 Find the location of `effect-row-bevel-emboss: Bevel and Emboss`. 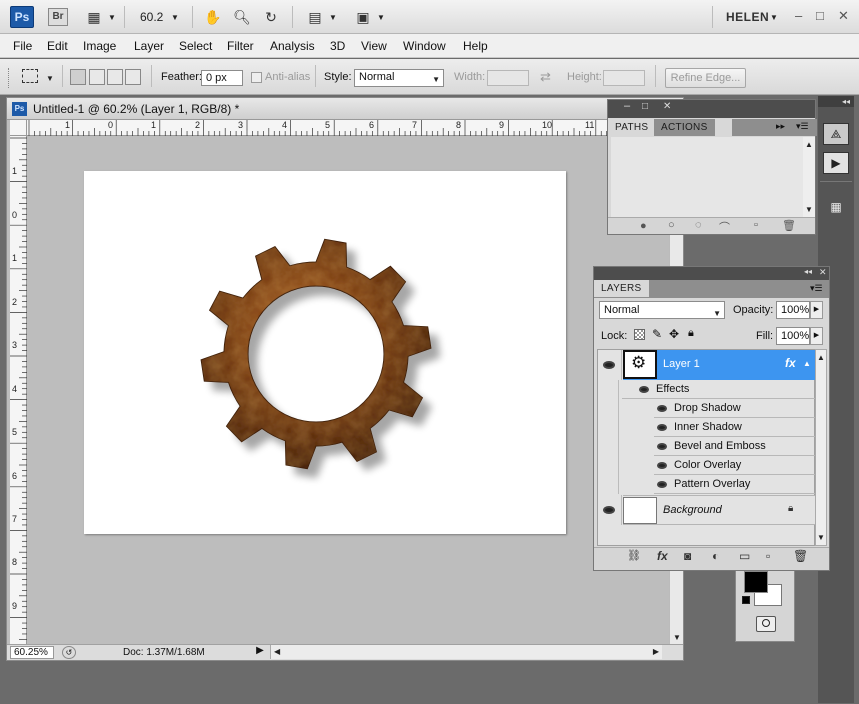

effect-row-bevel-emboss: Bevel and Emboss is located at coordinates (734, 446).